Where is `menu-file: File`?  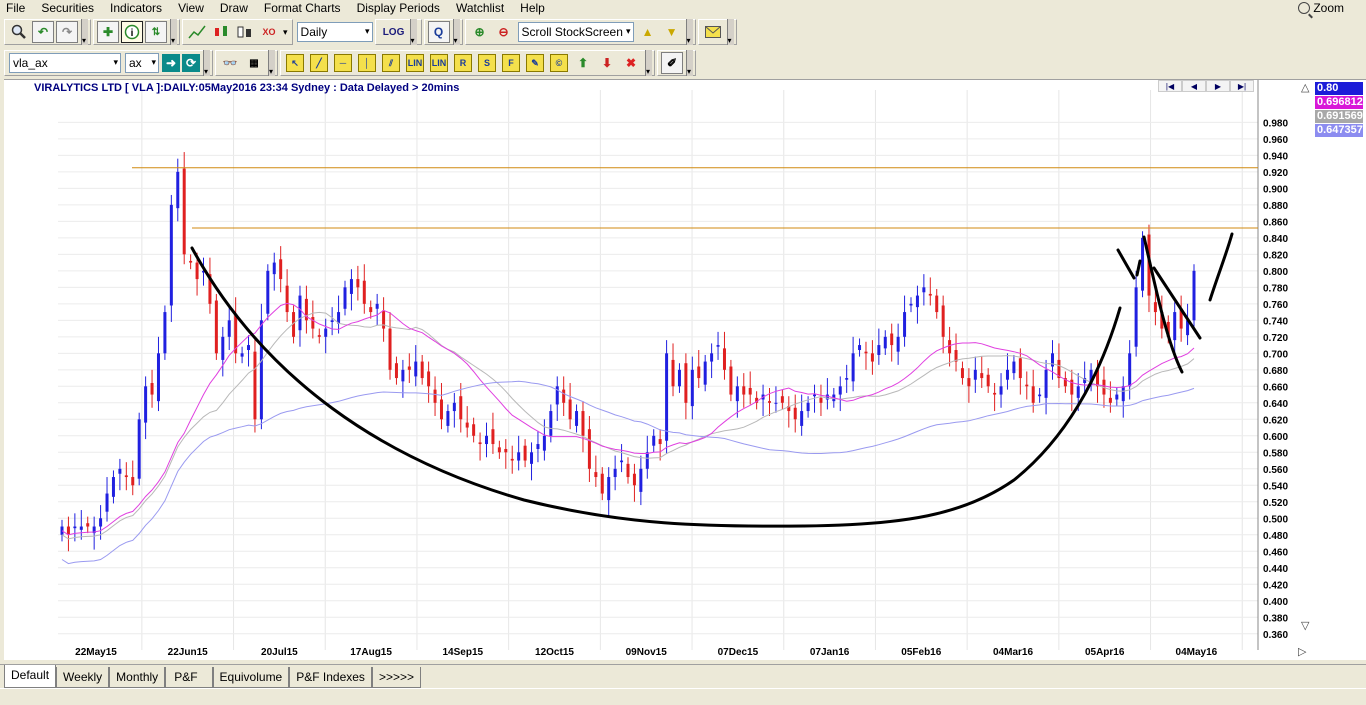 menu-file: File is located at coordinates (16, 8).